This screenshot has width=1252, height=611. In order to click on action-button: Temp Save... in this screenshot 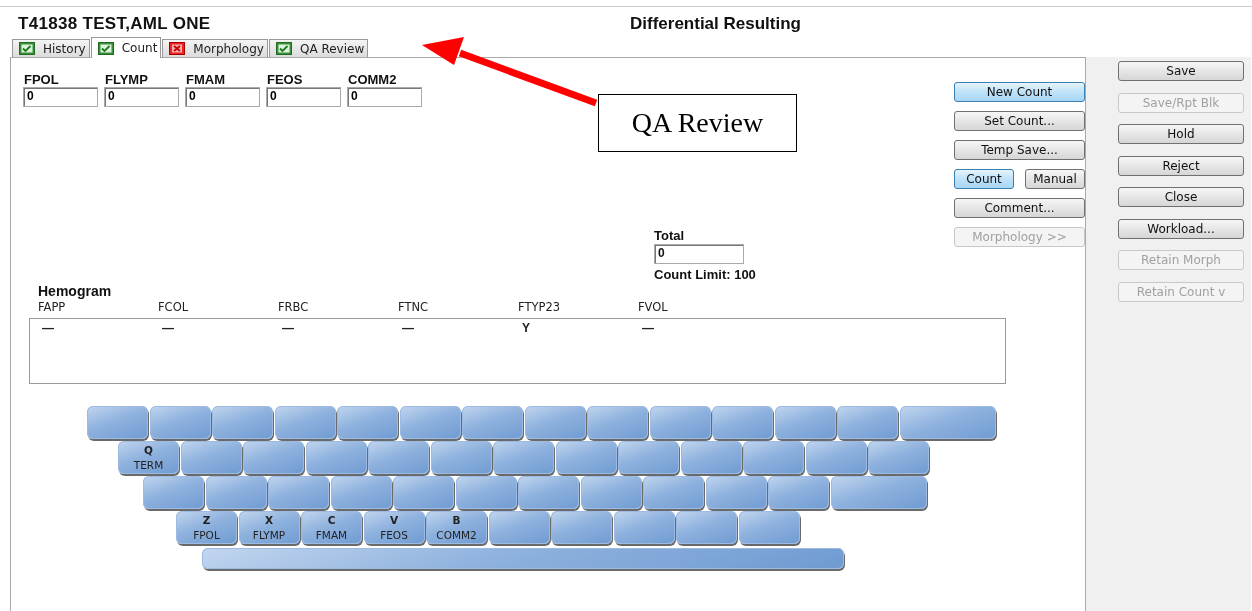, I will do `click(1019, 150)`.